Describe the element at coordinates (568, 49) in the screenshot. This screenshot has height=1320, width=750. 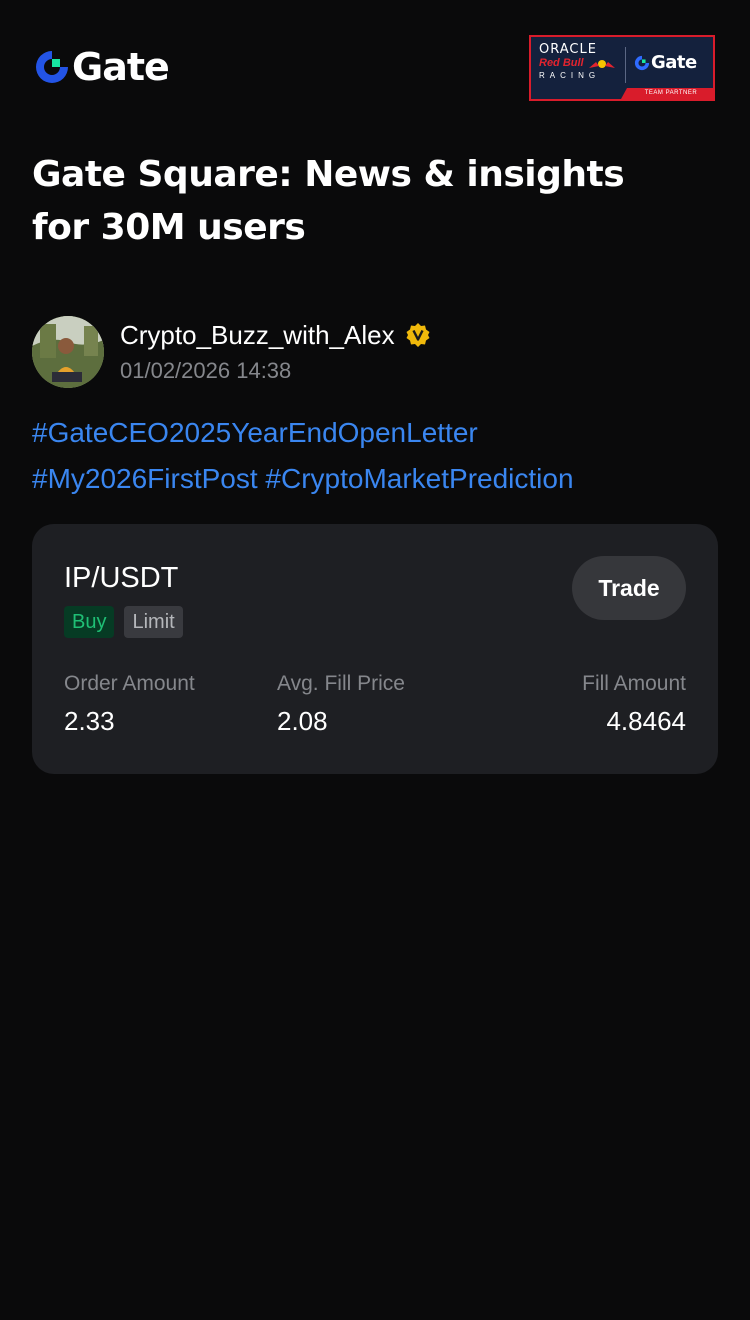
I see `partner-oracle-text: ORACLE` at that location.